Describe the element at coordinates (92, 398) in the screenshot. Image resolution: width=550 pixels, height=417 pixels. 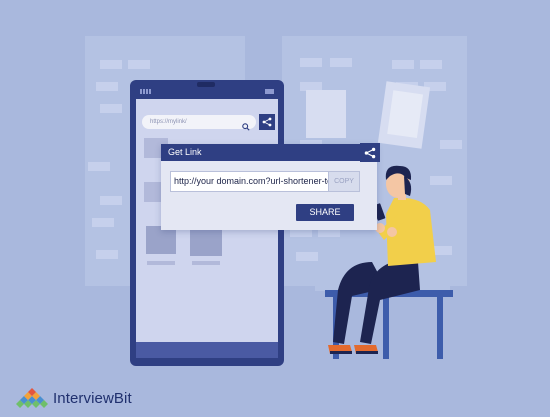
I see `brand-name: InterviewBit` at that location.